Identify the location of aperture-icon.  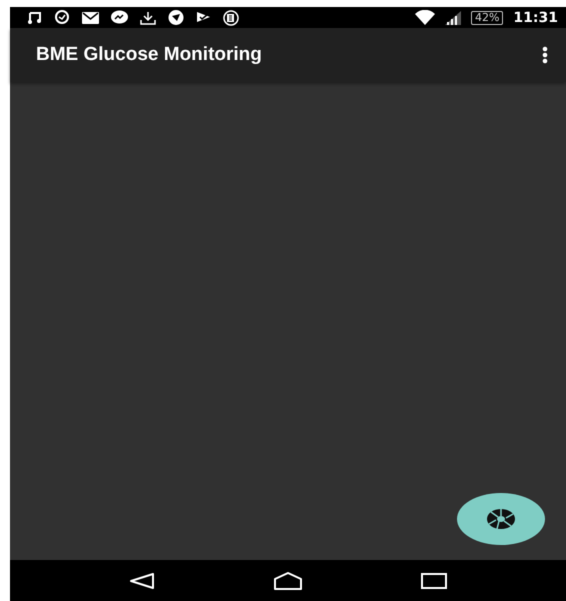
(501, 519).